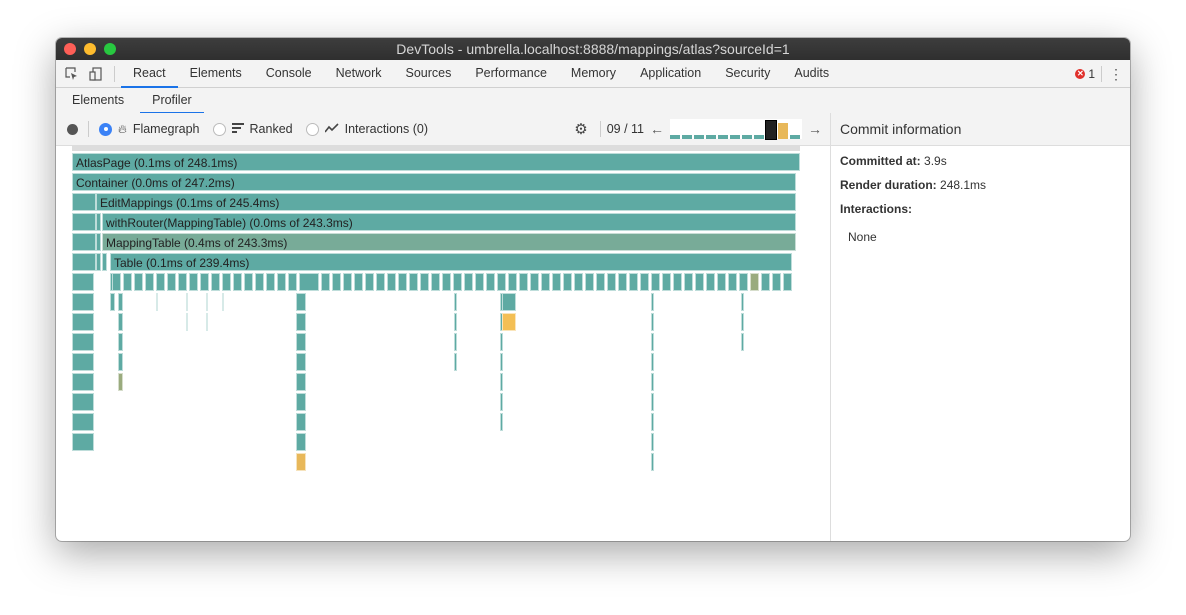 This screenshot has height=615, width=1186. What do you see at coordinates (451, 262) in the screenshot?
I see `flame-node: Table (0.1ms of 239.4ms)` at bounding box center [451, 262].